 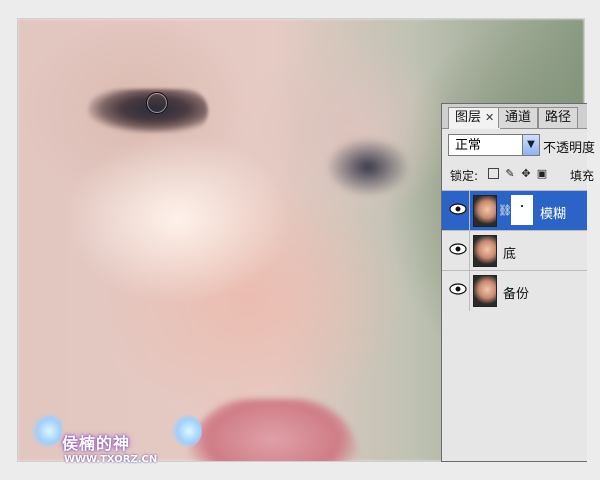 I want to click on link-chain-icon: ⛓, so click(x=505, y=210).